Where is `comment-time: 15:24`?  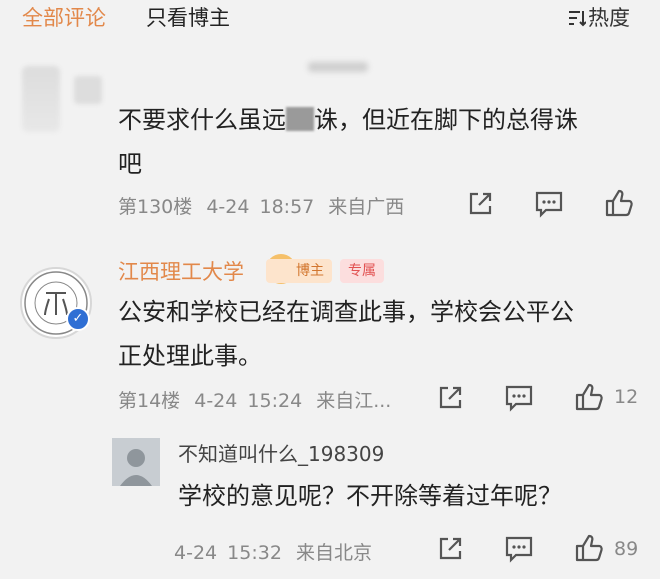 comment-time: 15:24 is located at coordinates (275, 401).